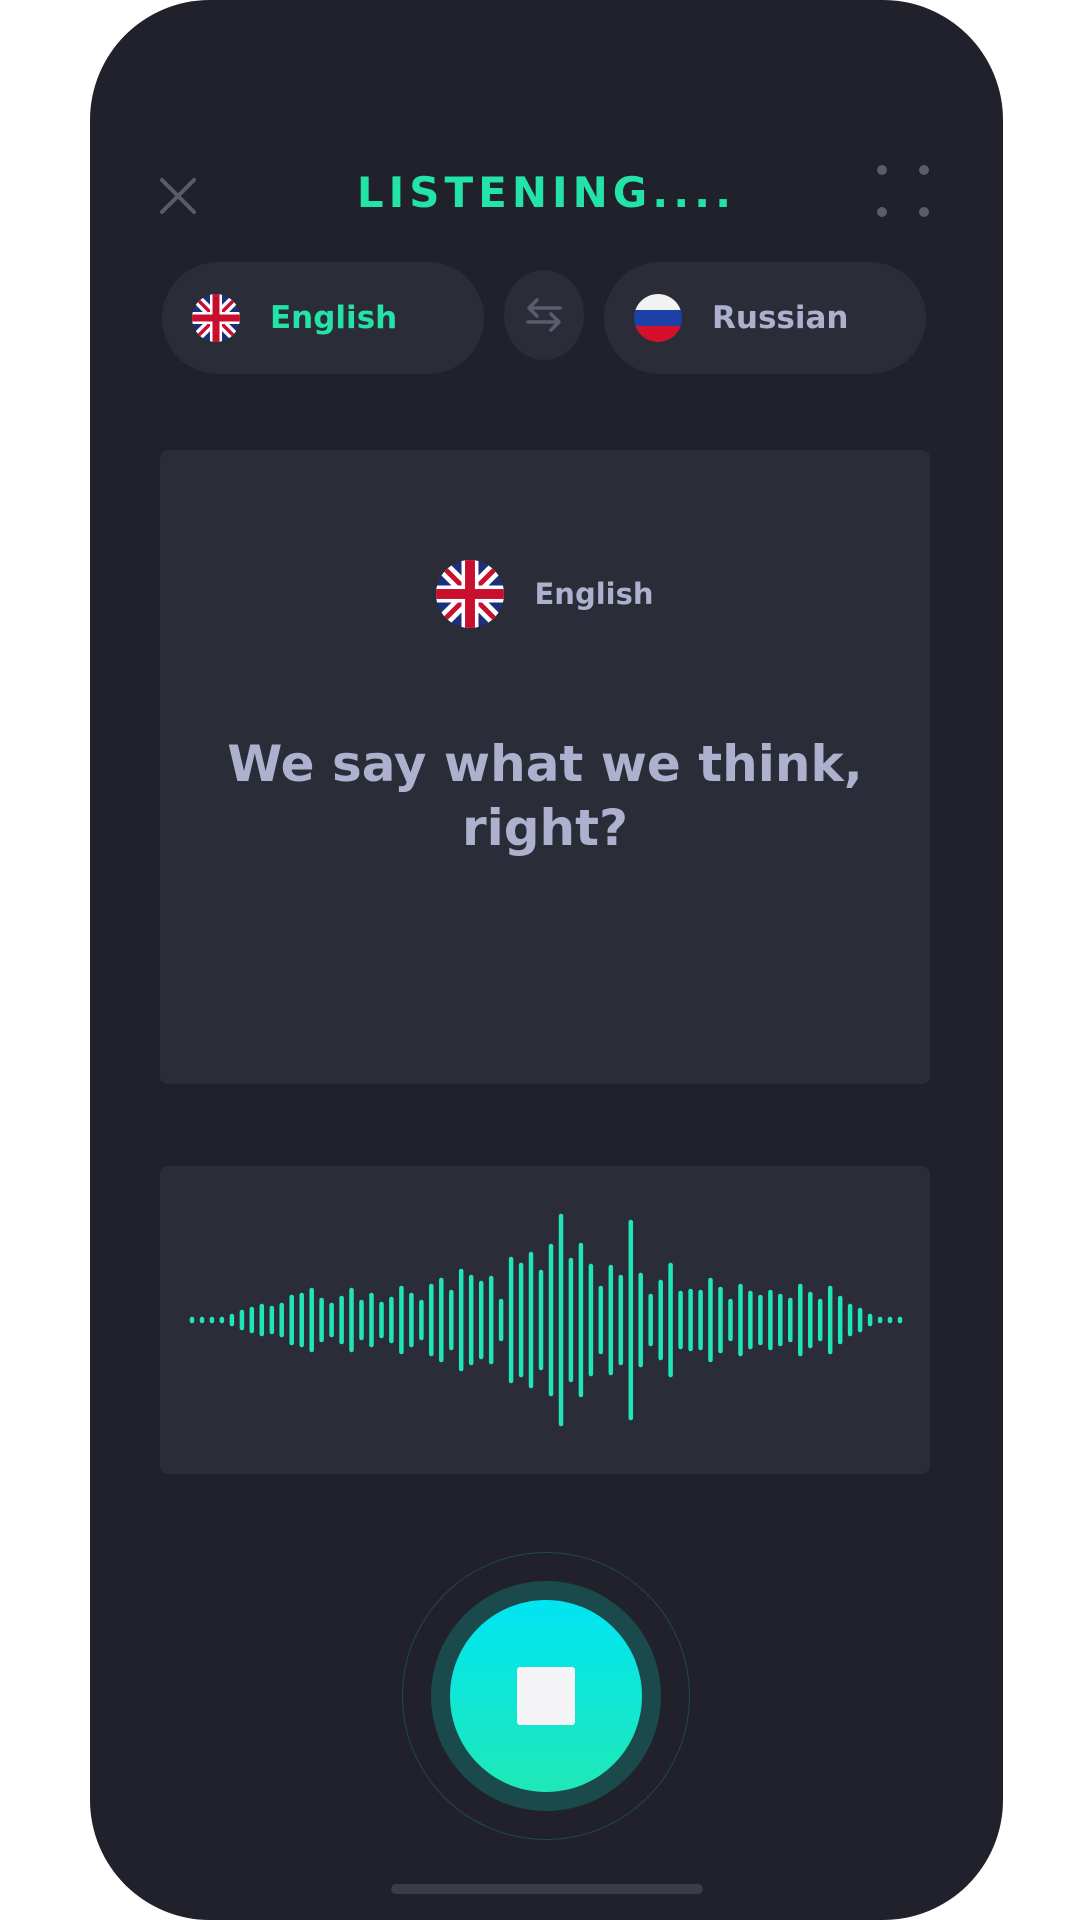  I want to click on swap-arrows-icon, so click(544, 315).